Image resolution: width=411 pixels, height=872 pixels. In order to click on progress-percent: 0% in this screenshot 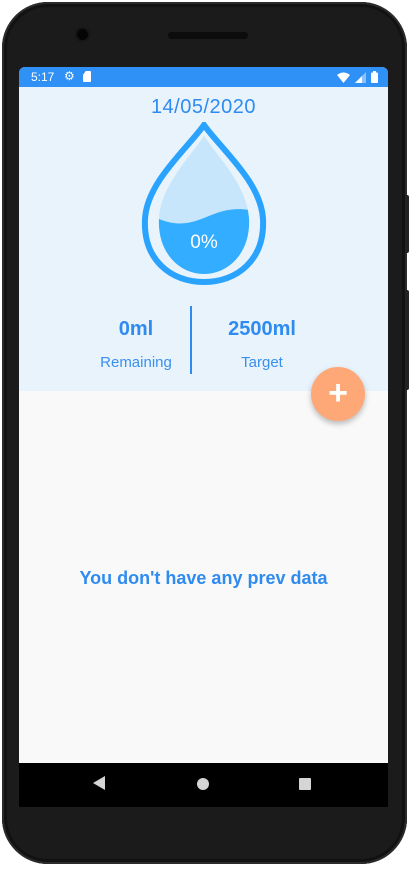, I will do `click(204, 242)`.